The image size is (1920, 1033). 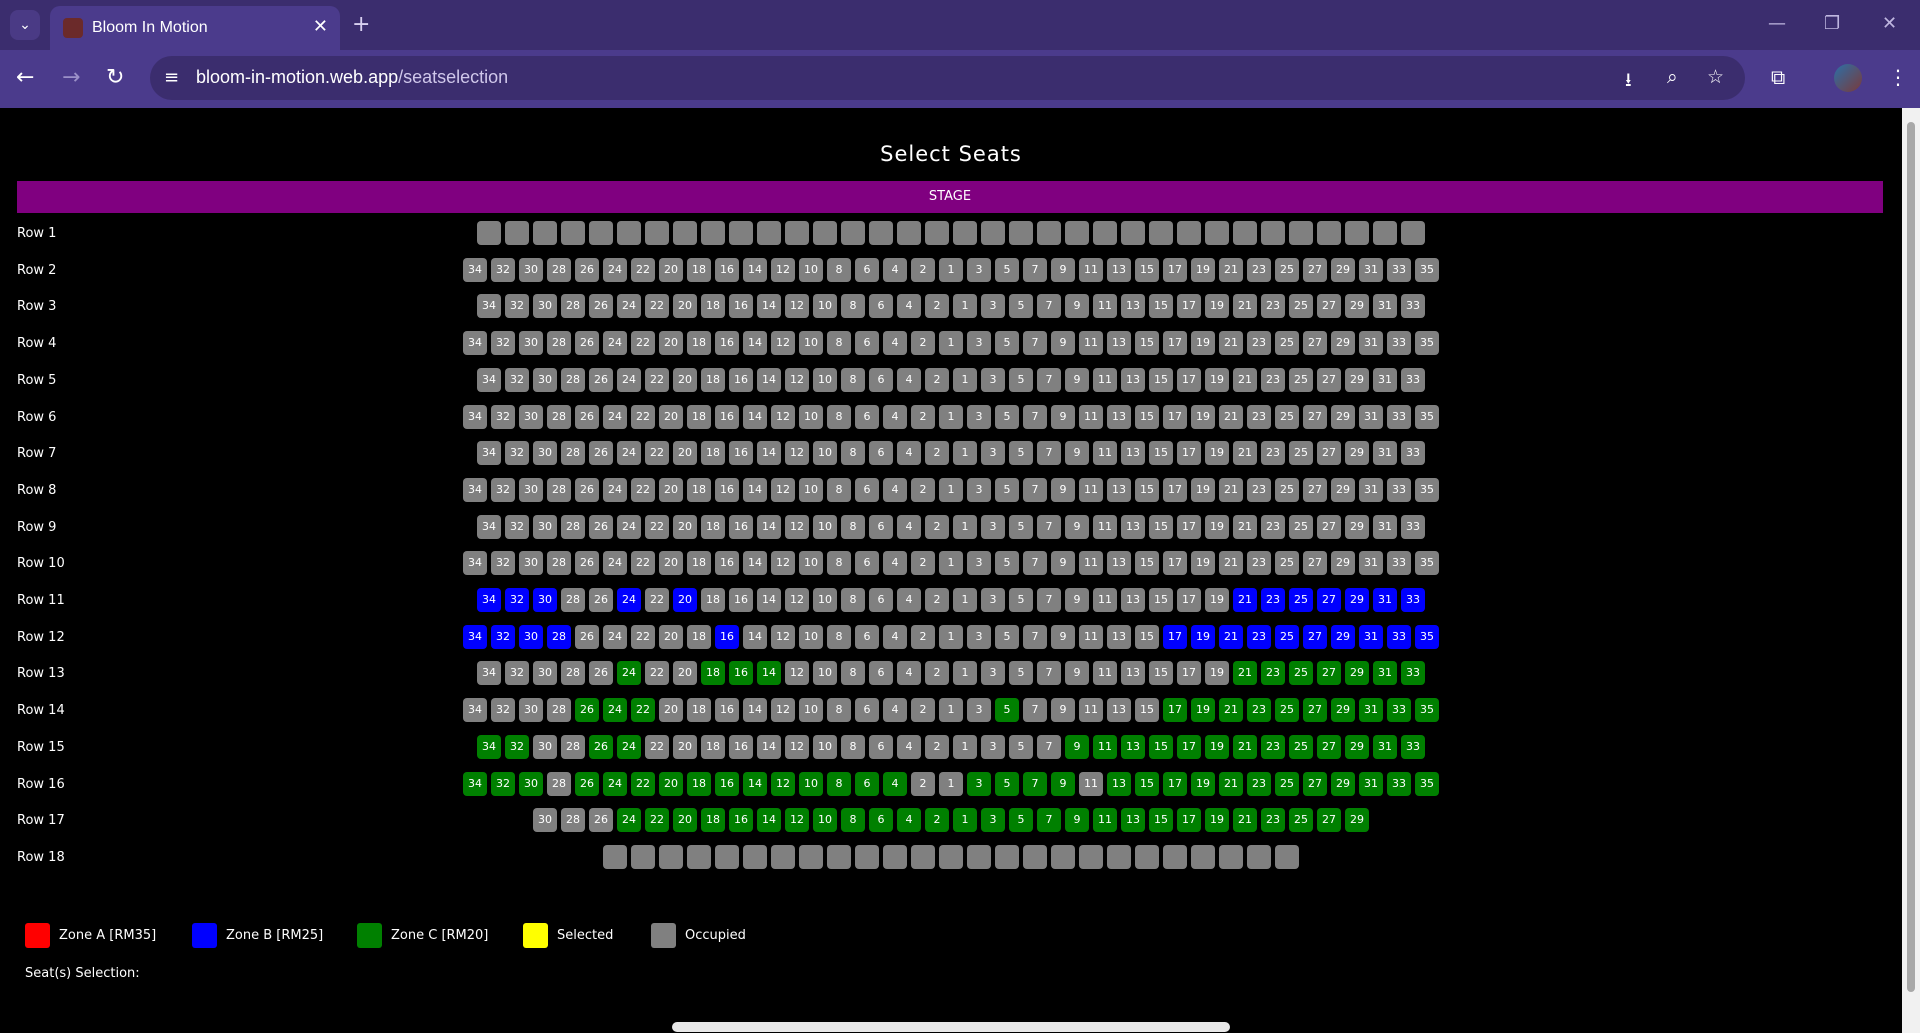 What do you see at coordinates (25, 25) in the screenshot?
I see `tab-search-button: ⌄` at bounding box center [25, 25].